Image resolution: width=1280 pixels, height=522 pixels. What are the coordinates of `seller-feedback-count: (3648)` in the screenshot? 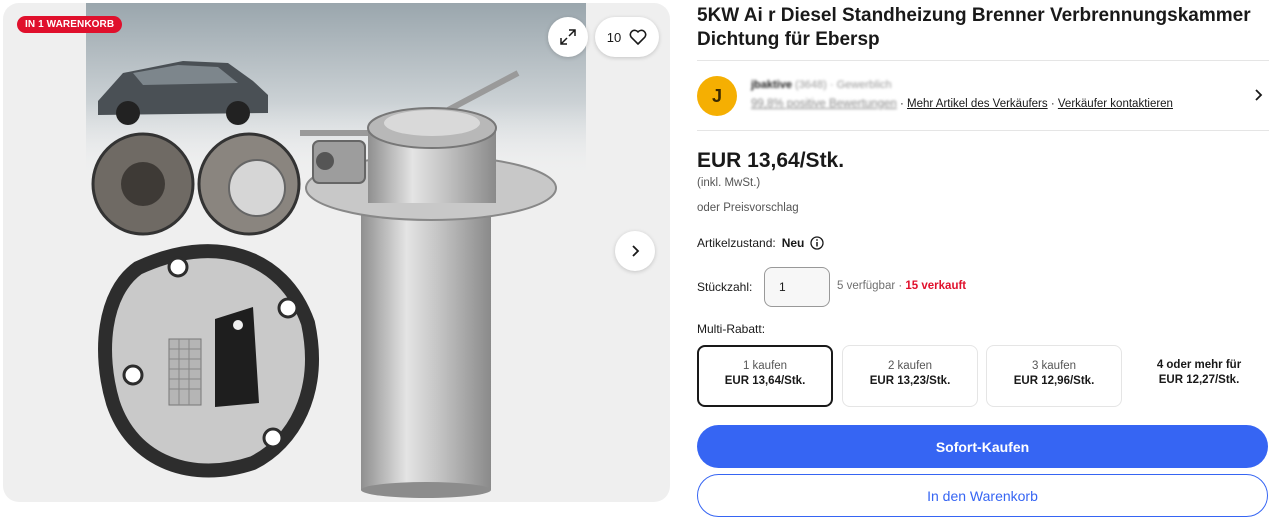 It's located at (811, 85).